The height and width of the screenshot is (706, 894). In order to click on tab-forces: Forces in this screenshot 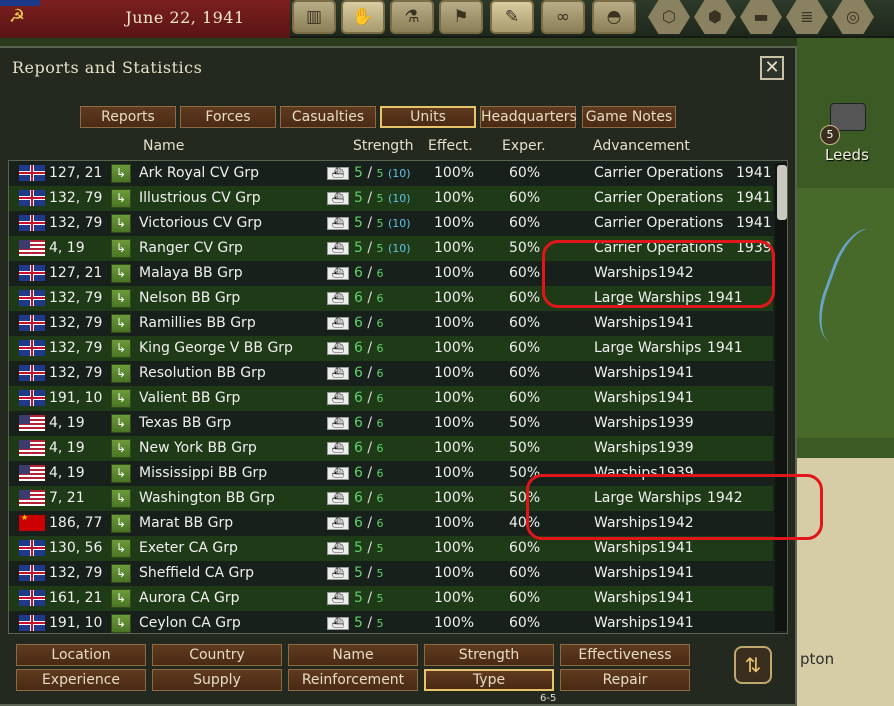, I will do `click(228, 117)`.